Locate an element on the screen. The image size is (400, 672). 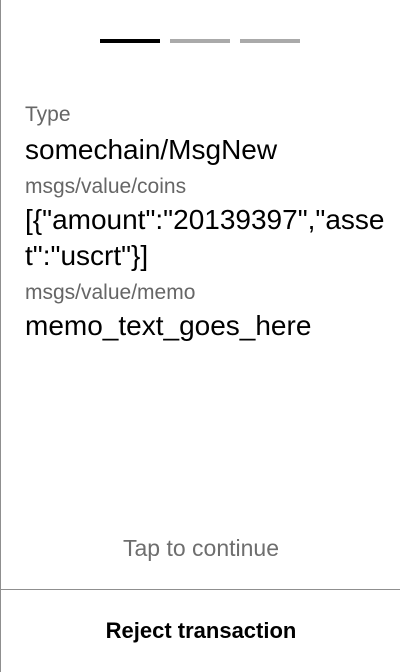
reject-transaction-button: Reject transaction is located at coordinates (200, 631).